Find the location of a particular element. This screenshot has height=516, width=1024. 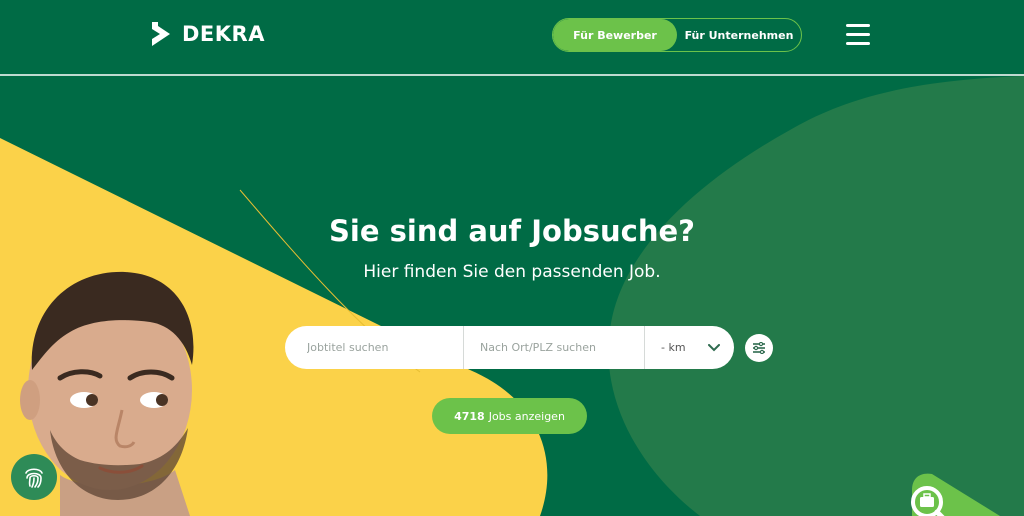

jobs-button-label: Jobs anzeigen is located at coordinates (526, 416).